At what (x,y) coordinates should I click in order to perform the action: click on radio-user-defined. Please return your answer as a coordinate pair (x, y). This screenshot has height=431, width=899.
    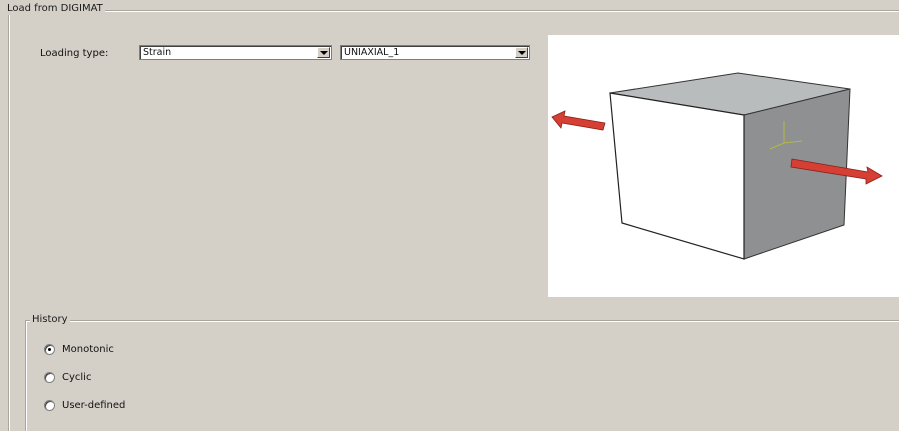
    Looking at the image, I should click on (49, 405).